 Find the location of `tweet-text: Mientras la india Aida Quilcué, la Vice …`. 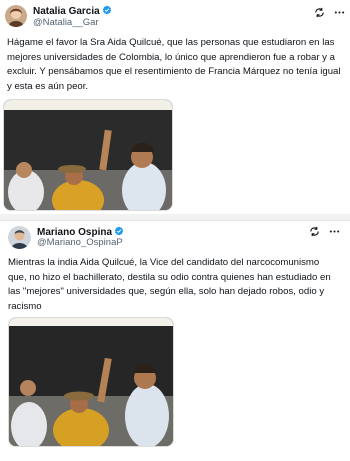

tweet-text: Mientras la india Aida Quilcué, la Vice … is located at coordinates (169, 284).